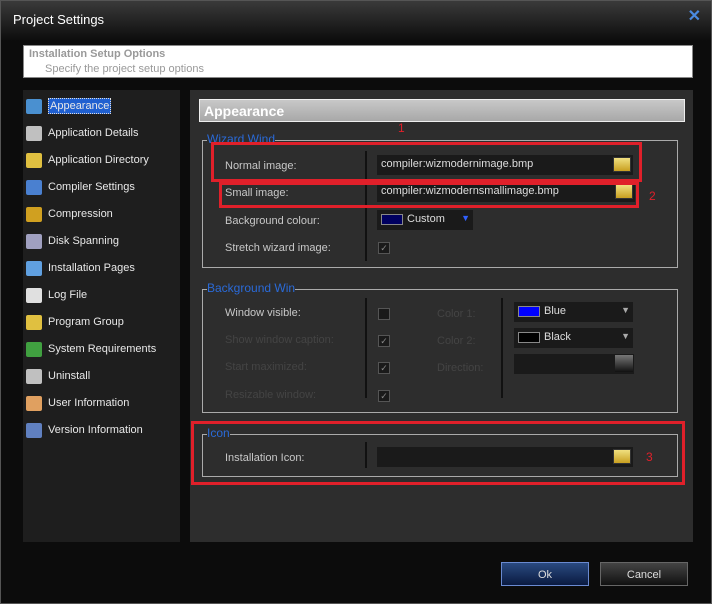 The image size is (712, 604). I want to click on sidebar-item-label: Compiler Settings, so click(91, 187).